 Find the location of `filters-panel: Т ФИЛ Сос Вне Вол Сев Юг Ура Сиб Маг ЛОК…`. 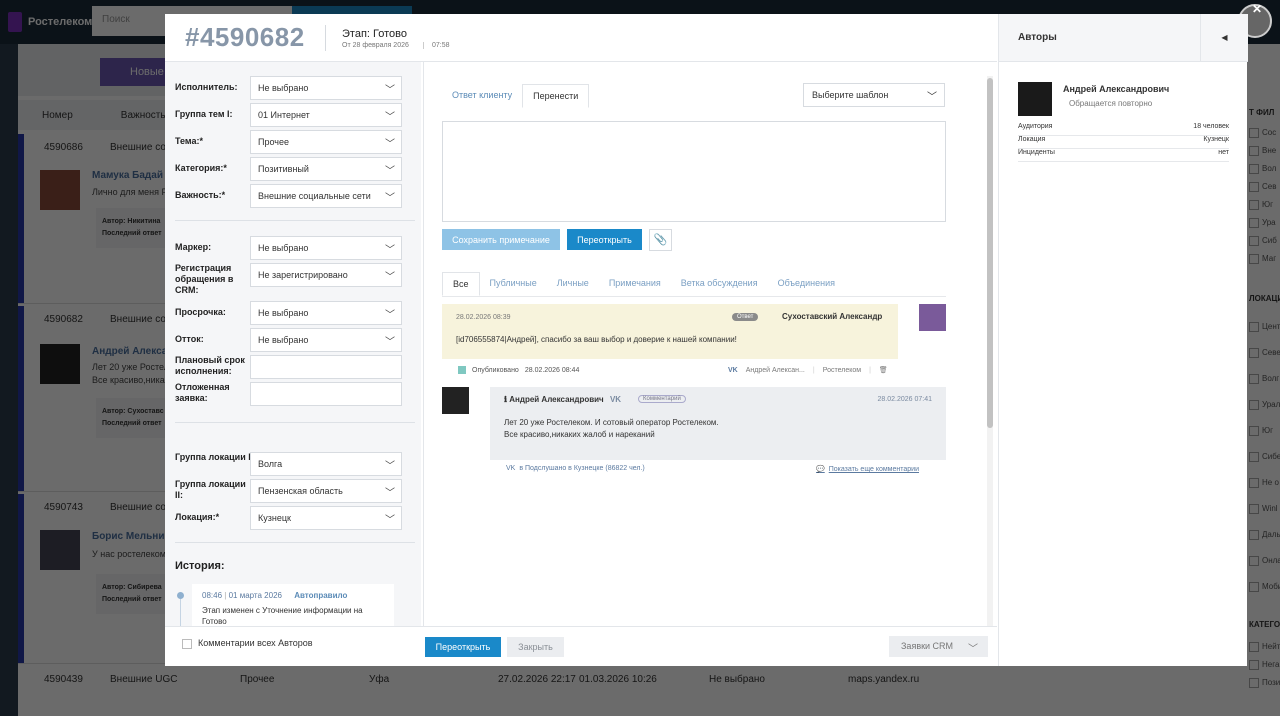

filters-panel: Т ФИЛ Сос Вне Вол Сев Юг Ура Сиб Маг ЛОК… is located at coordinates (1262, 406).